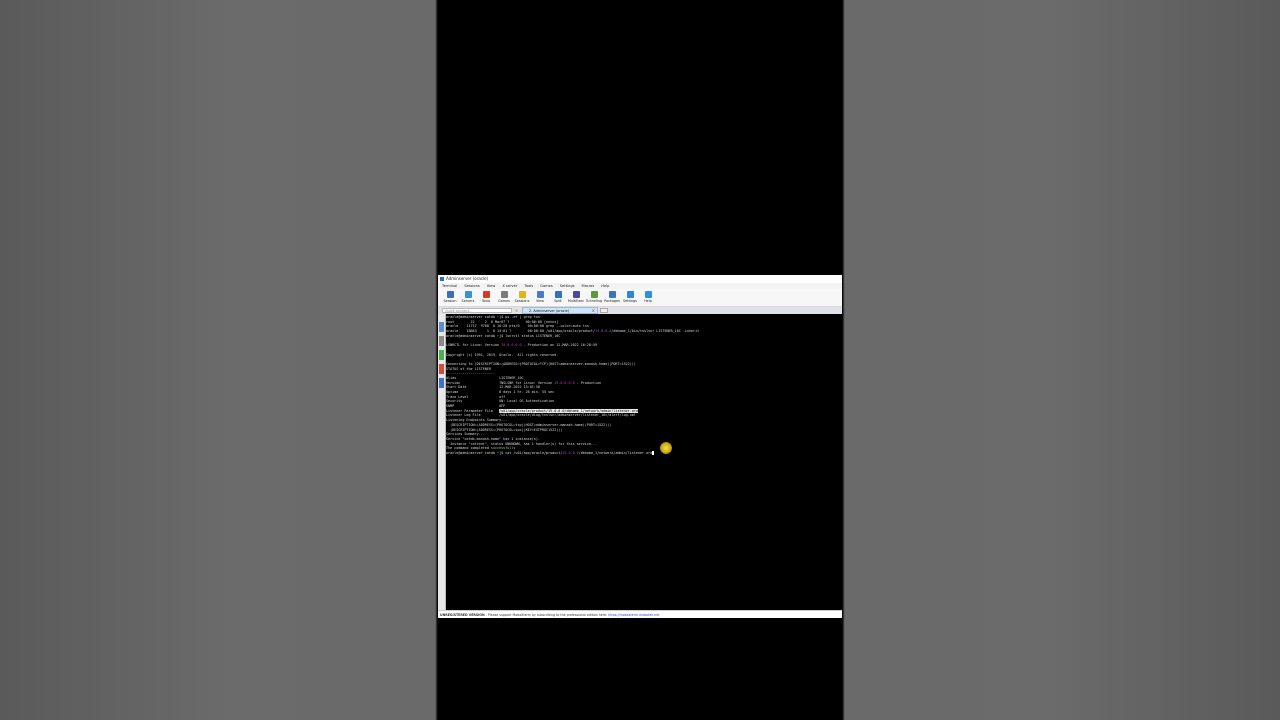 The width and height of the screenshot is (1280, 720). I want to click on session-icon, so click(450, 294).